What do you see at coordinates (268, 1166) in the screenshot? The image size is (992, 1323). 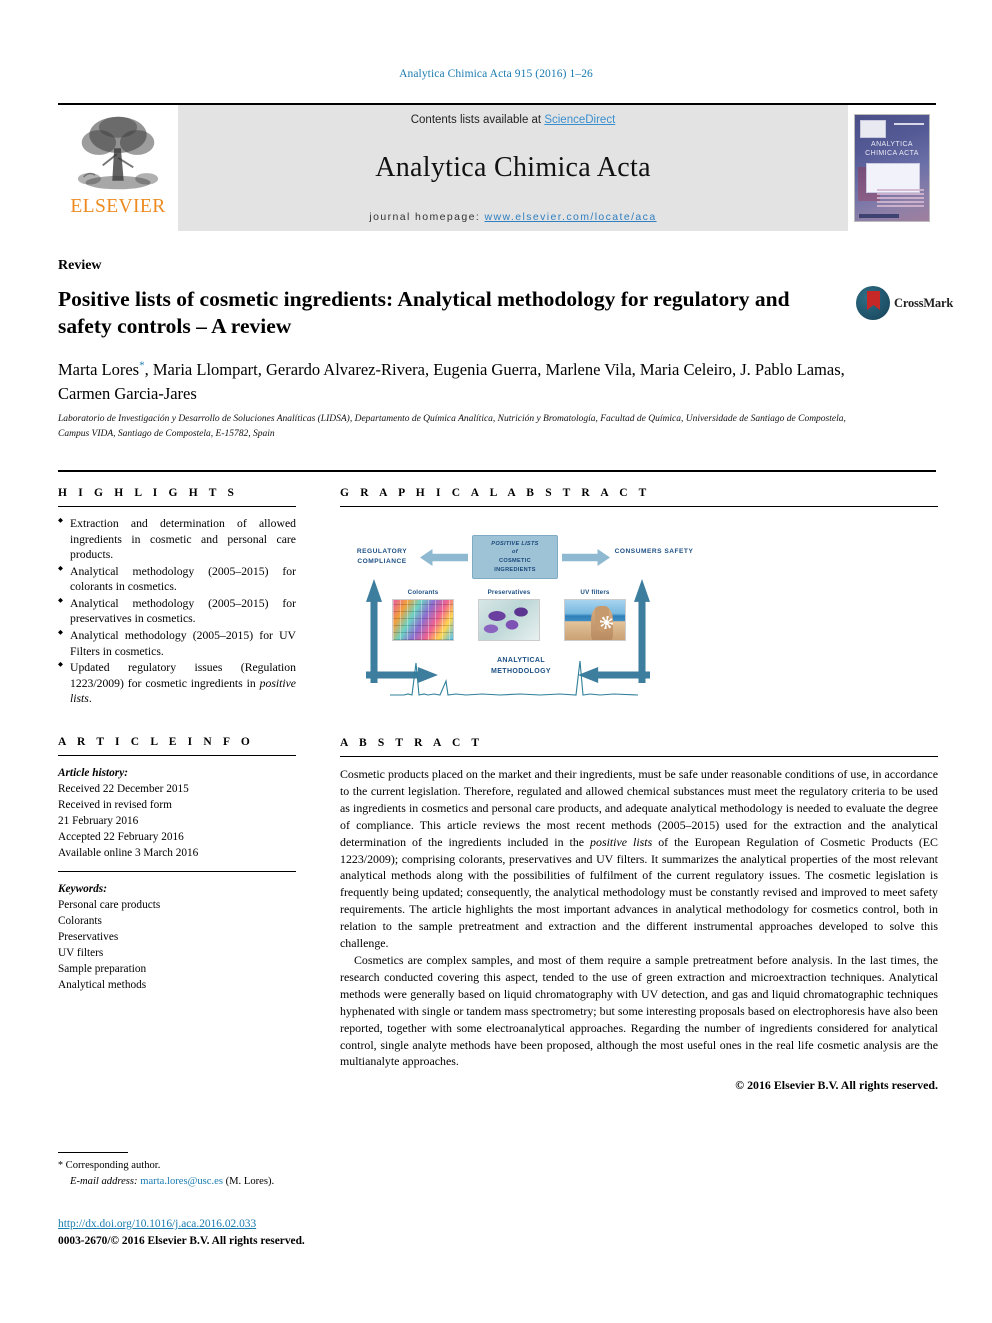 I see `corresponding-author-line: * Corresponding author.` at bounding box center [268, 1166].